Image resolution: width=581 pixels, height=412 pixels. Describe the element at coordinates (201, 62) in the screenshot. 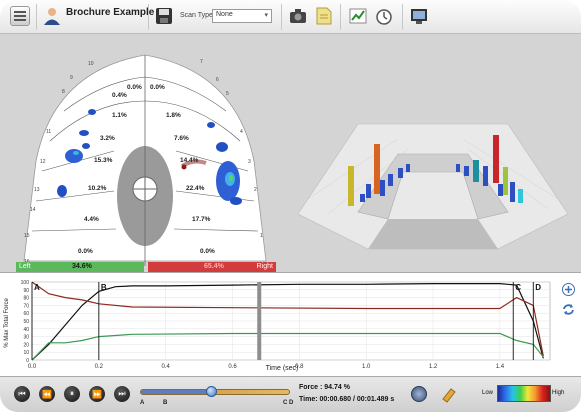

I see `tooth-number: 7` at that location.